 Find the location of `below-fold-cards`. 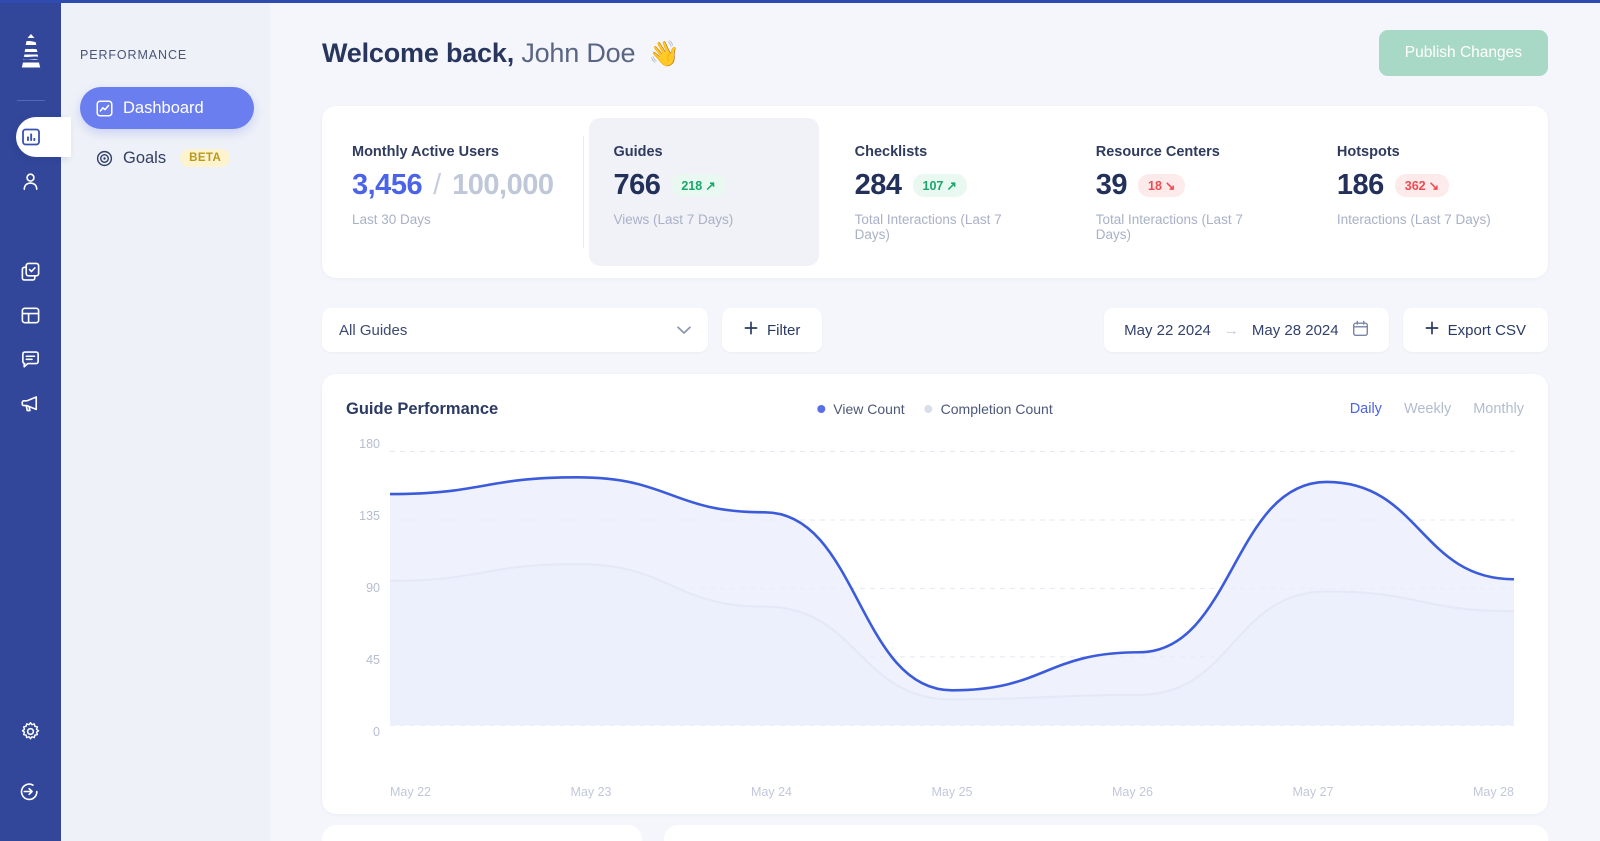

below-fold-cards is located at coordinates (935, 833).